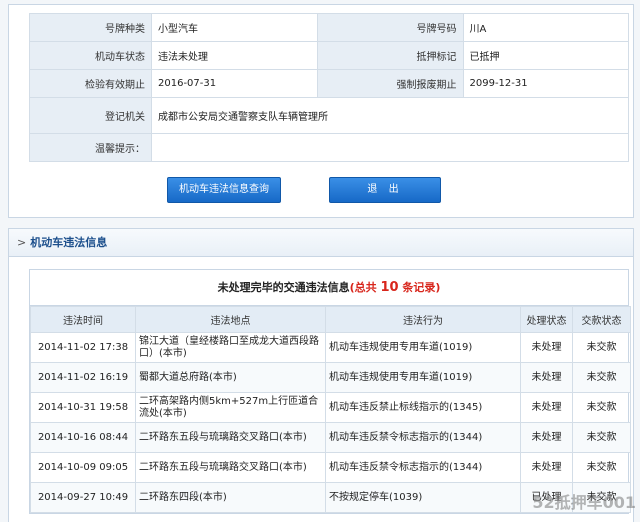 The width and height of the screenshot is (640, 522). I want to click on info-row: 机动车状态 违法未处理 抵押标记 已抵押, so click(329, 55).